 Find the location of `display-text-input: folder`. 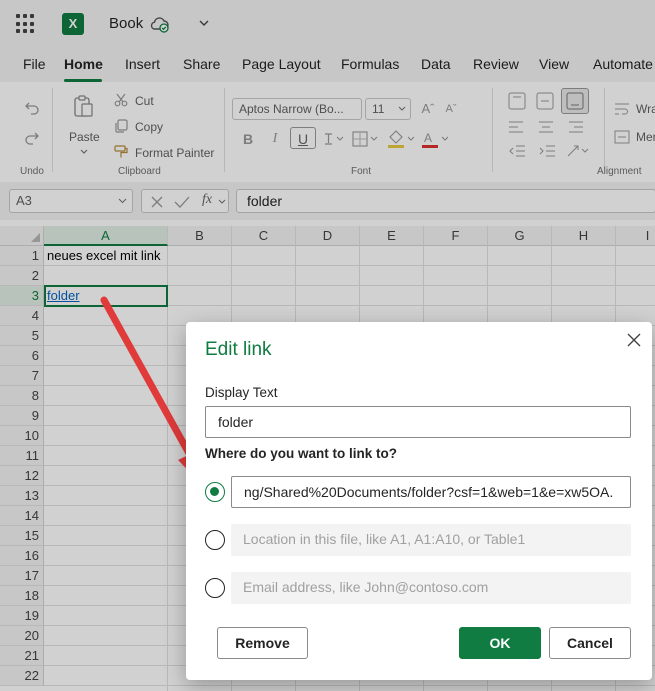

display-text-input: folder is located at coordinates (418, 422).